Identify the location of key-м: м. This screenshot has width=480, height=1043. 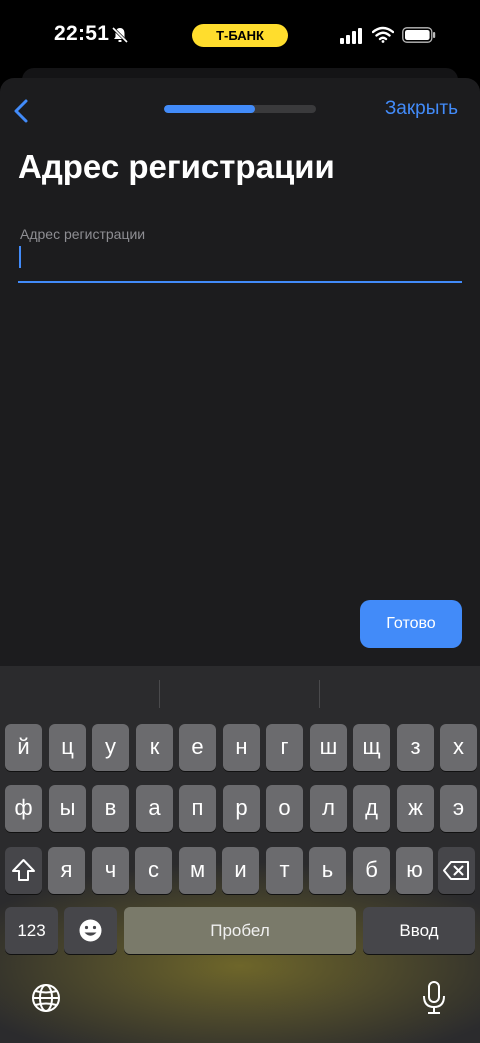
(197, 870).